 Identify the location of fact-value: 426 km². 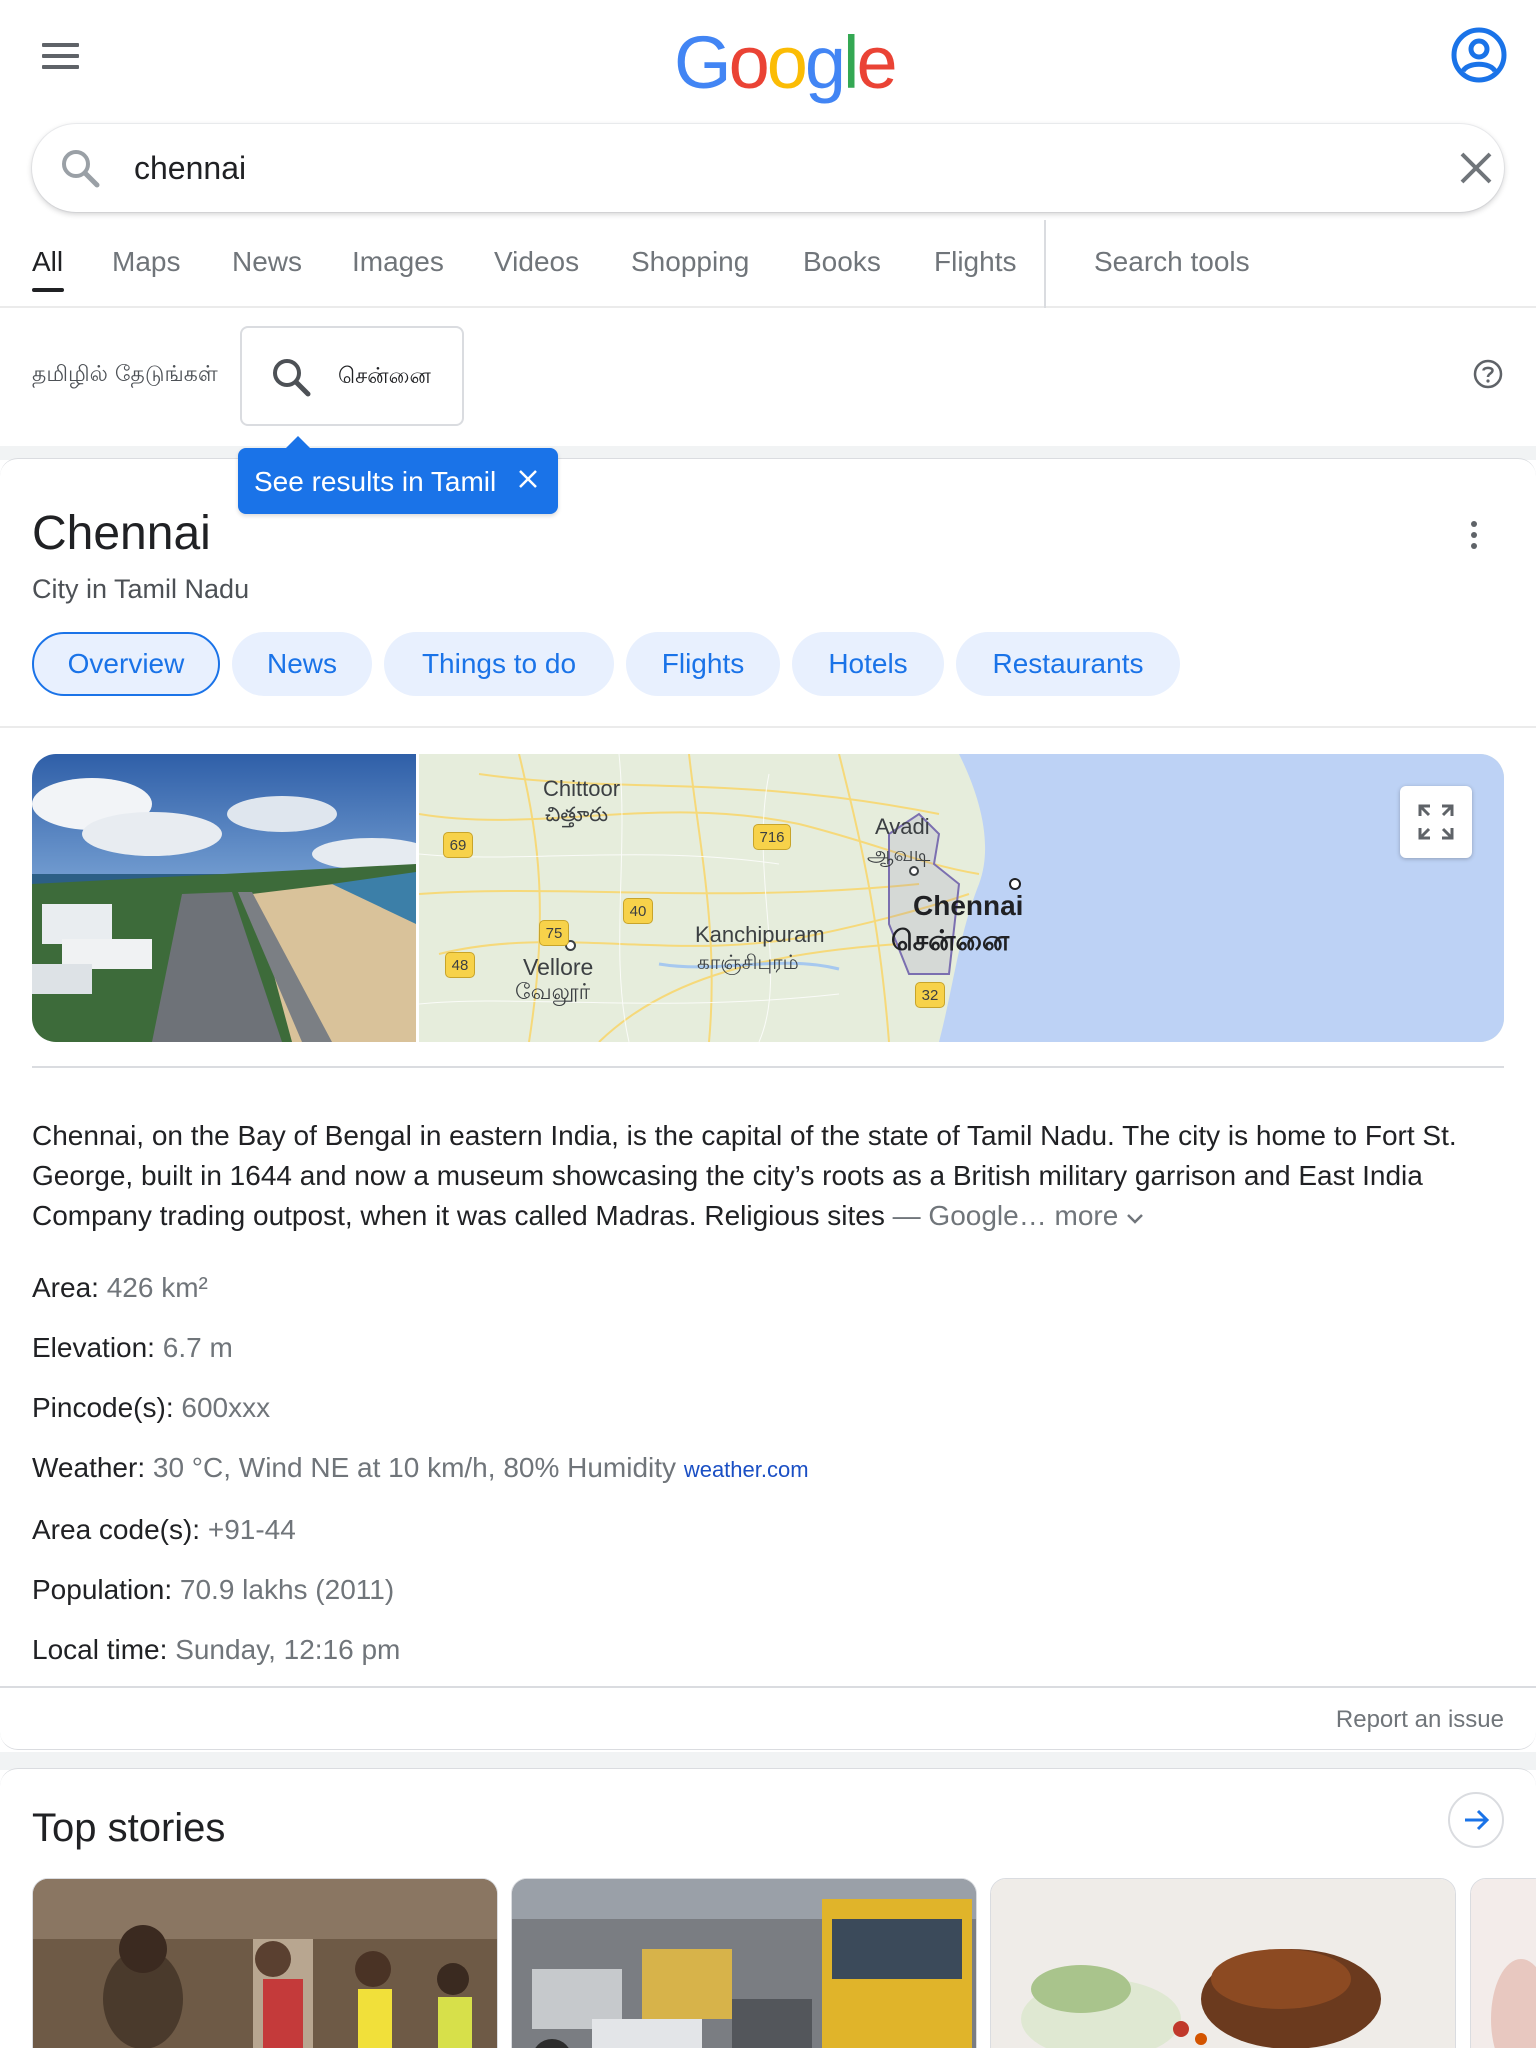
(157, 1287).